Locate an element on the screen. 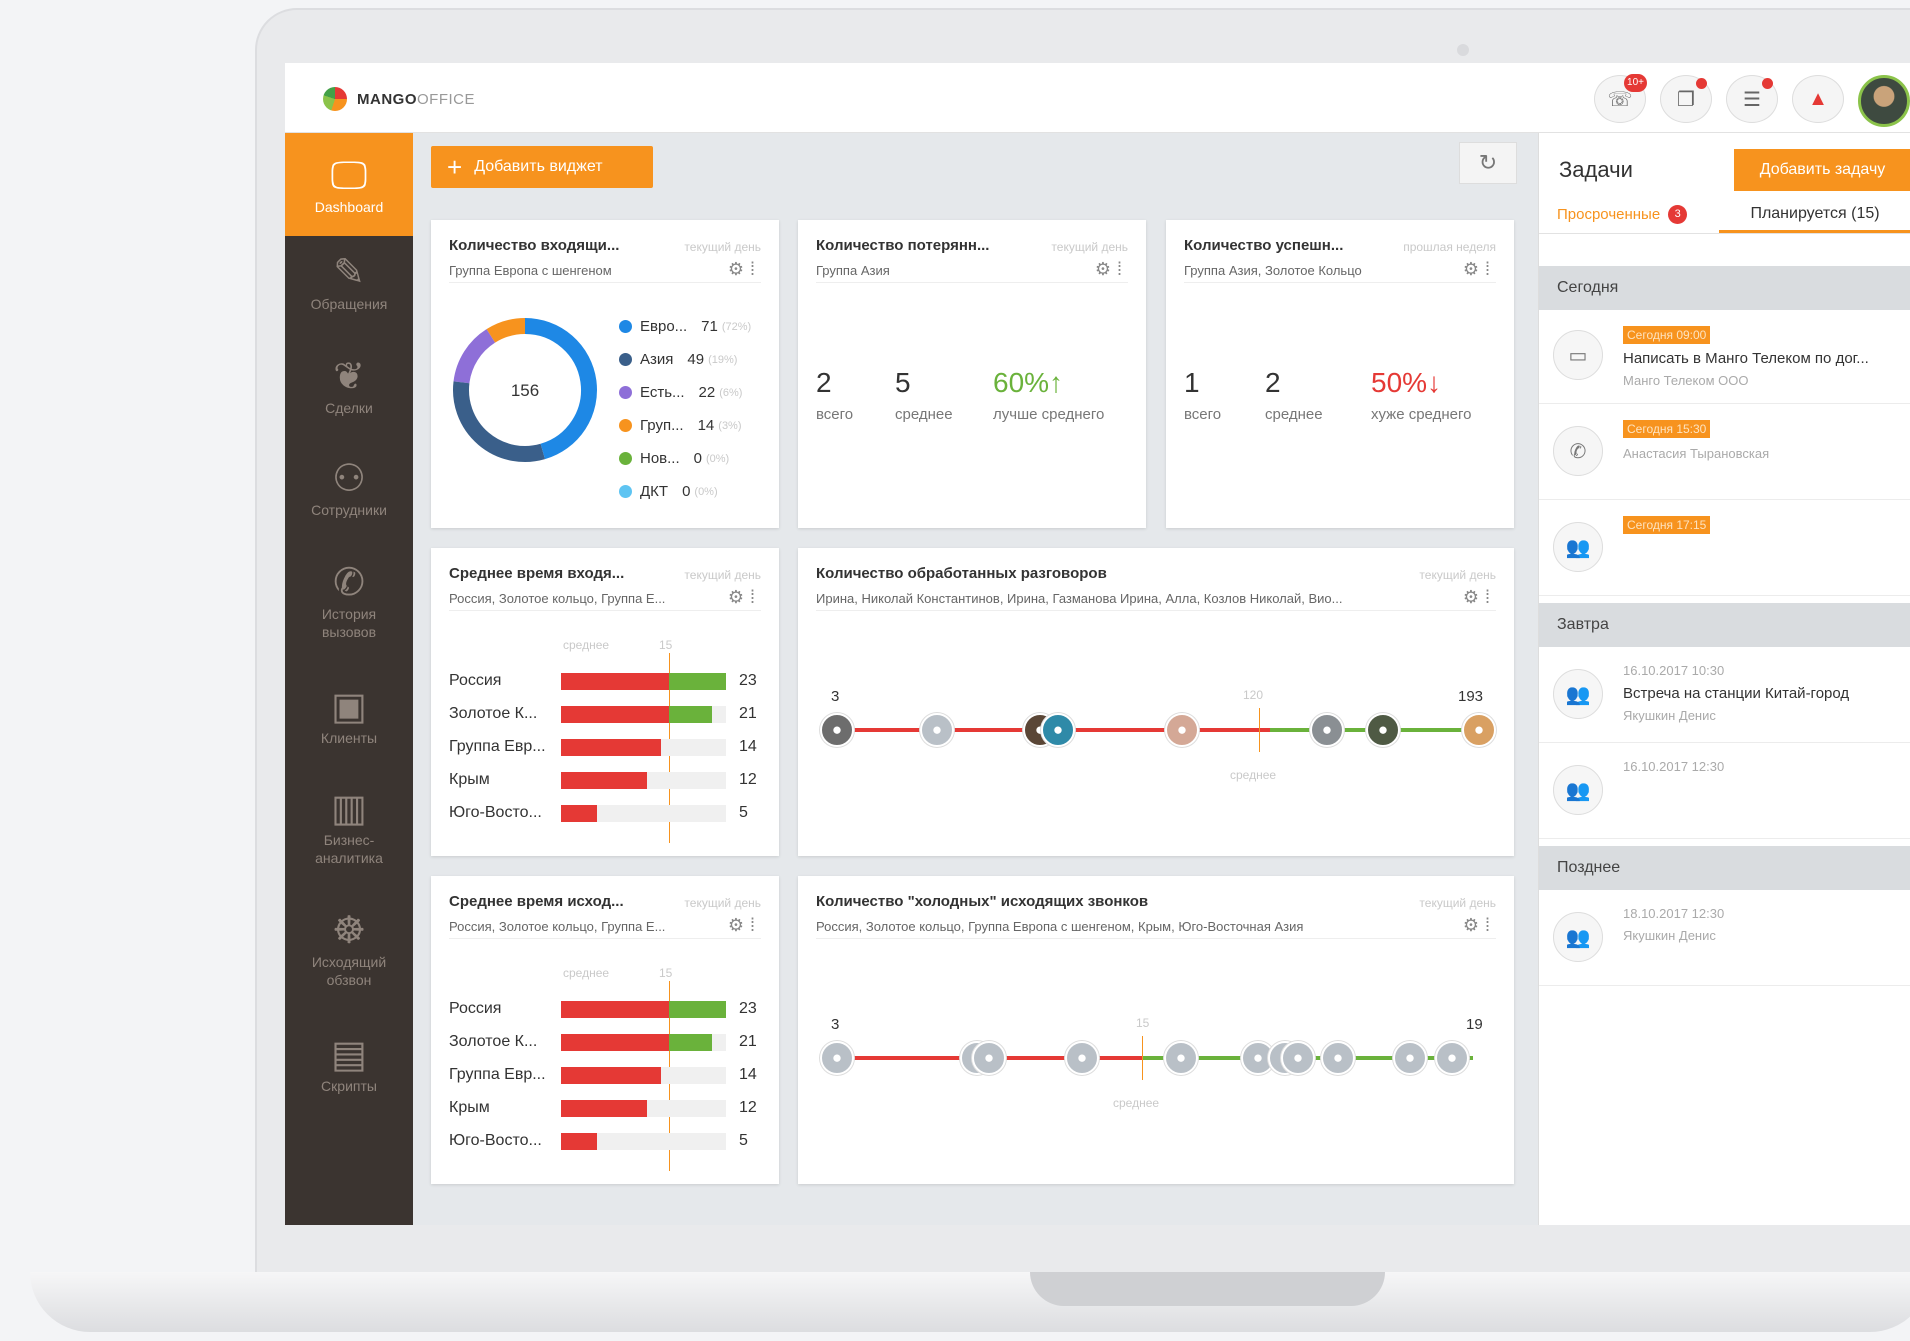 This screenshot has width=1910, height=1341. add-widget-button: + Добавить виджет is located at coordinates (542, 167).